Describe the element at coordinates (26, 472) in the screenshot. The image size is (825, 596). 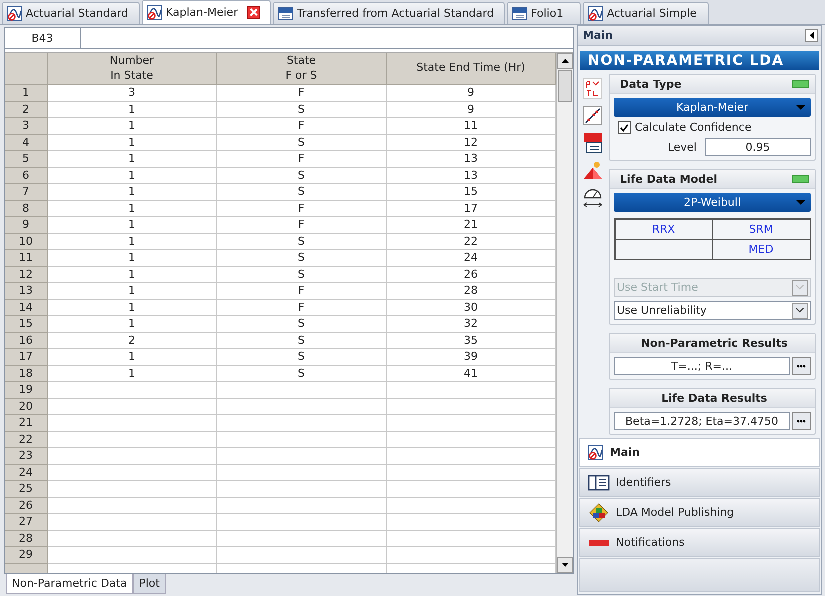
I see `row-header: 24` at that location.